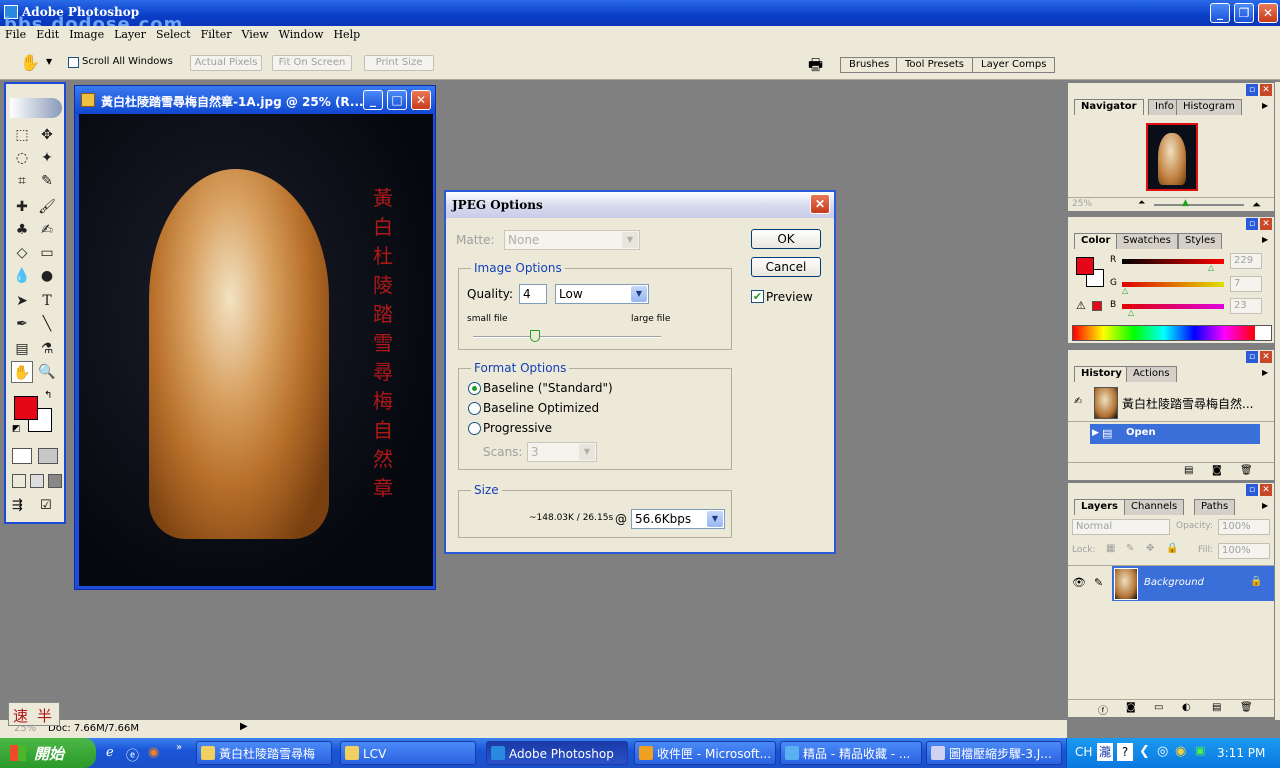  I want to click on history-brush-source-icon: ✍, so click(1078, 401).